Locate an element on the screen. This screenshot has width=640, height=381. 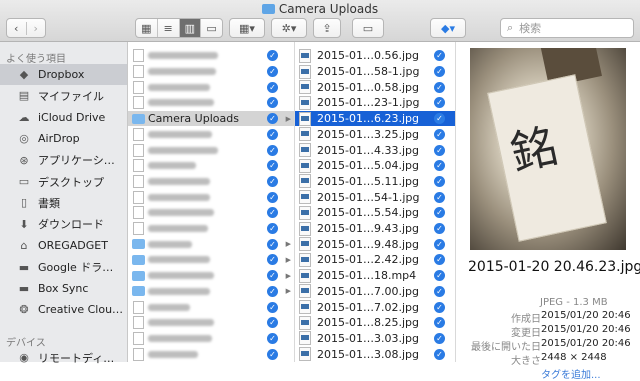
sidebar-item-1: ▤ マイファイル is located at coordinates (63, 95).